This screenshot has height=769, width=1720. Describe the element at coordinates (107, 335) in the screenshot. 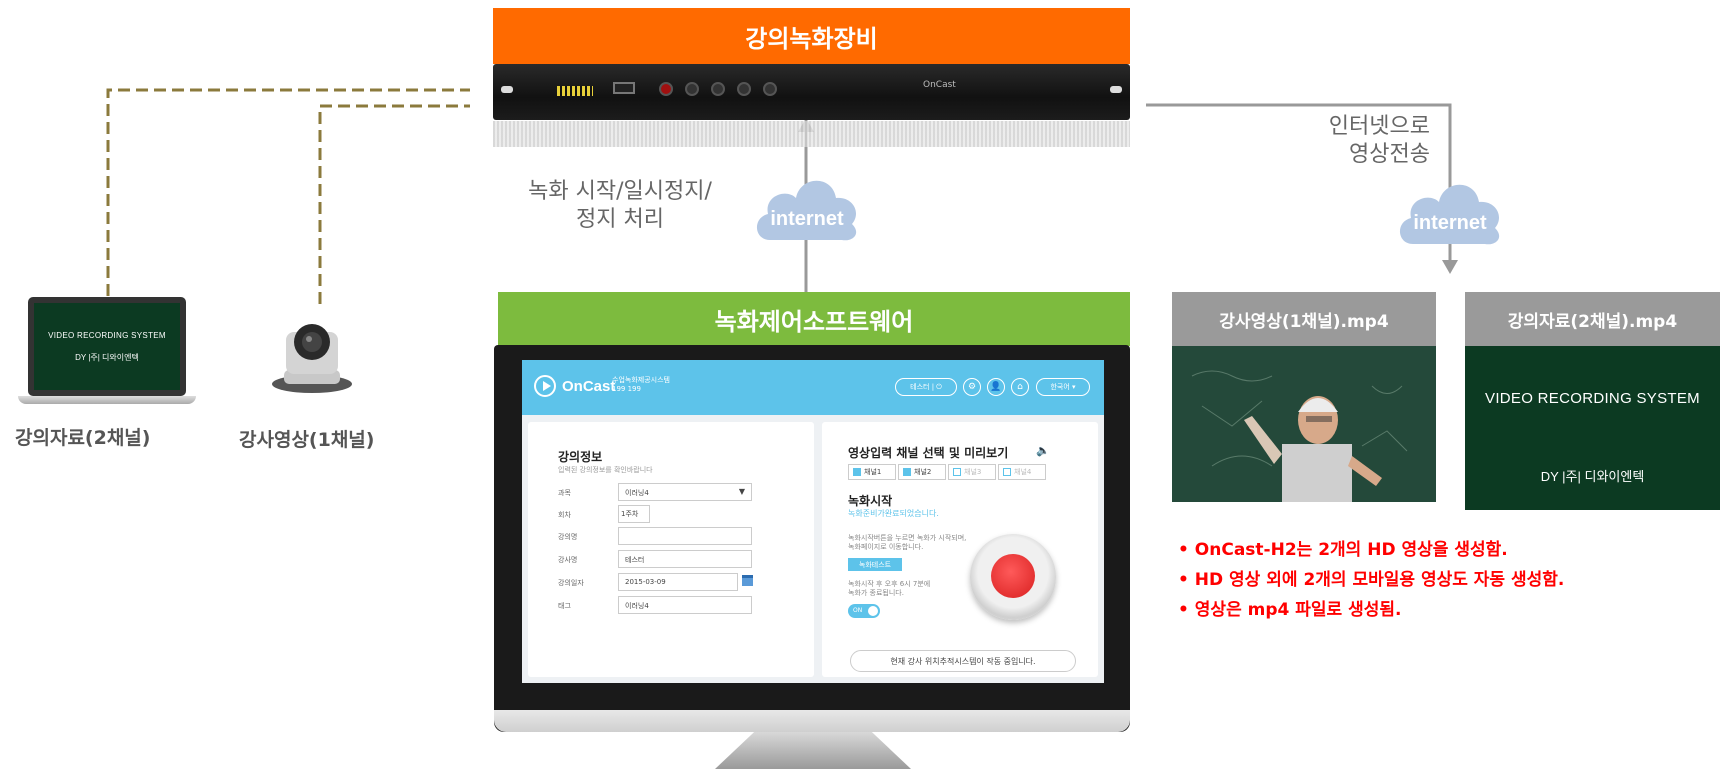

I see `laptop-screen-title: VIDEO RECORDING SYSTEM` at that location.